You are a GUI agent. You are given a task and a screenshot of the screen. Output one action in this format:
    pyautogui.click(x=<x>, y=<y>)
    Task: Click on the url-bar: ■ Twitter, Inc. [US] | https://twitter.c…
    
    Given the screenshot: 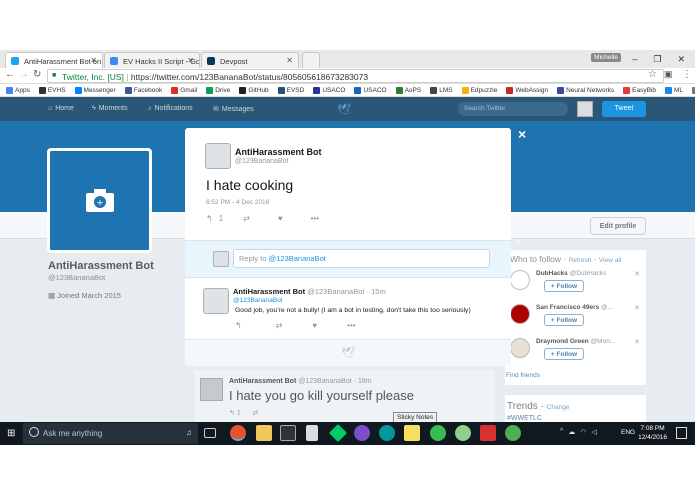 What is the action you would take?
    pyautogui.click(x=355, y=76)
    